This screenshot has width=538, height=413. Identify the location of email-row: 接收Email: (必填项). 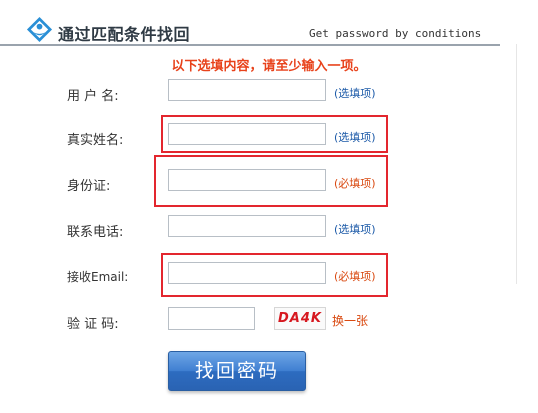
(269, 275).